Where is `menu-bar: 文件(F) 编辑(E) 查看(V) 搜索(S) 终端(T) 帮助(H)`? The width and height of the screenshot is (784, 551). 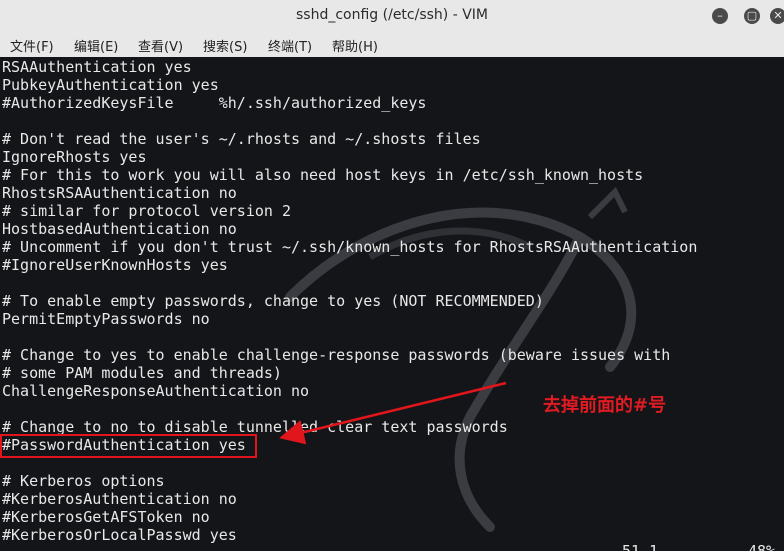 menu-bar: 文件(F) 编辑(E) 查看(V) 搜索(S) 终端(T) 帮助(H) is located at coordinates (392, 45).